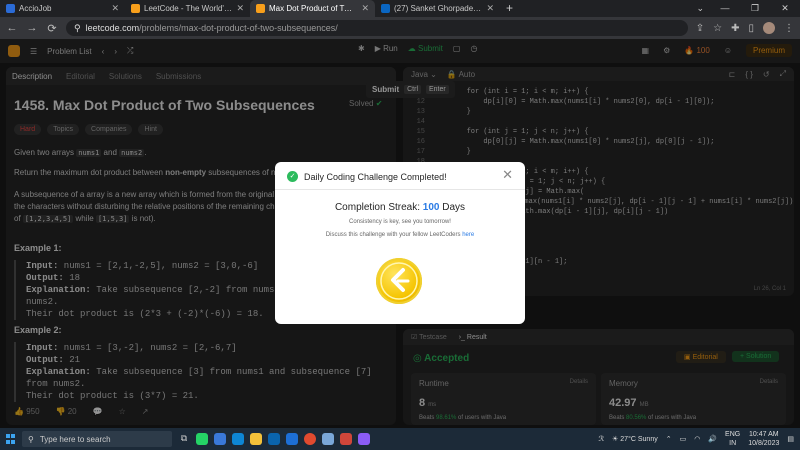  I want to click on completion-streak: Completion Streak: 100 Days, so click(400, 207).